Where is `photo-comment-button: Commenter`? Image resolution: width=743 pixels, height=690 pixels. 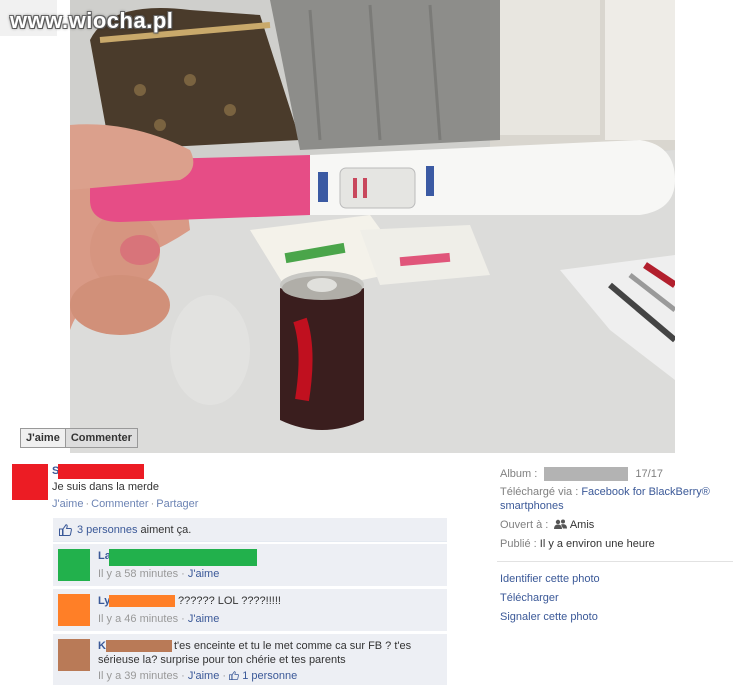
photo-comment-button: Commenter is located at coordinates (101, 438).